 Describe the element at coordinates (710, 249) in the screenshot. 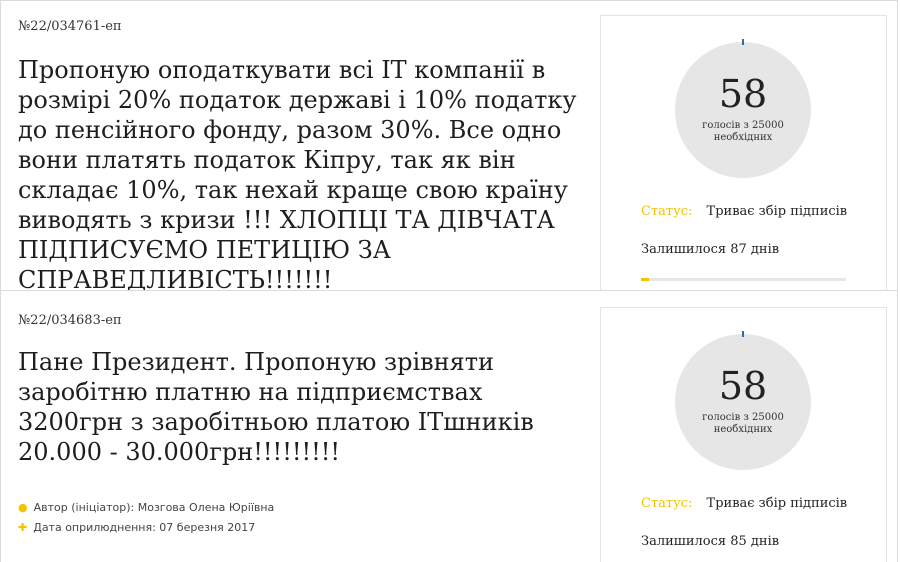

I see `days-remaining: Залишилося 87 днів` at that location.